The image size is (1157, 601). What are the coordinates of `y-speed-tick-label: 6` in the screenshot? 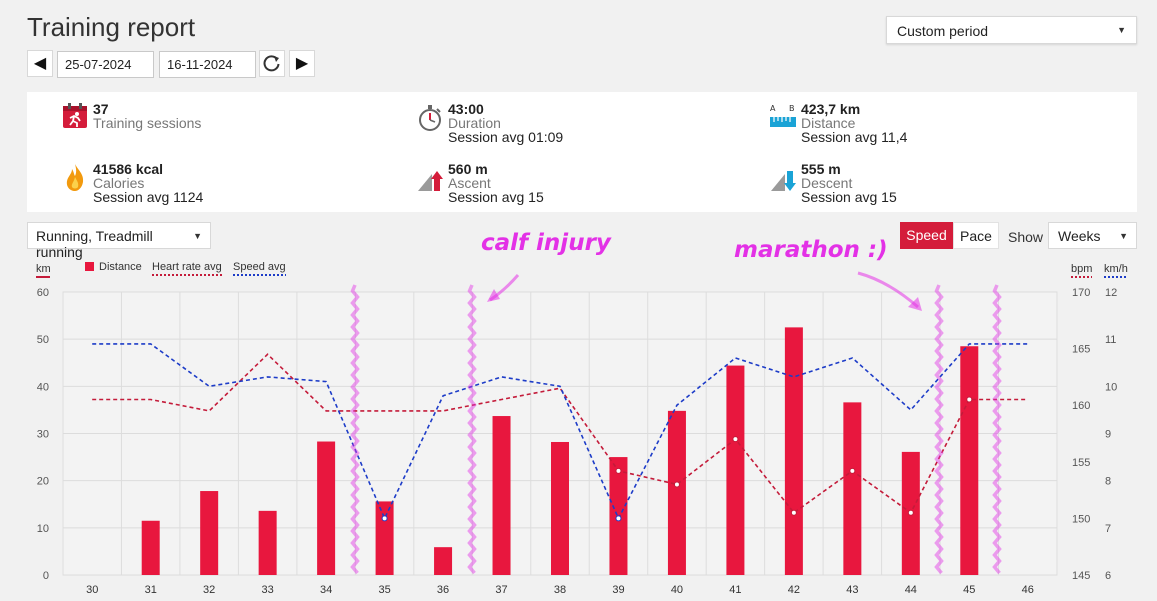 It's located at (1108, 576).